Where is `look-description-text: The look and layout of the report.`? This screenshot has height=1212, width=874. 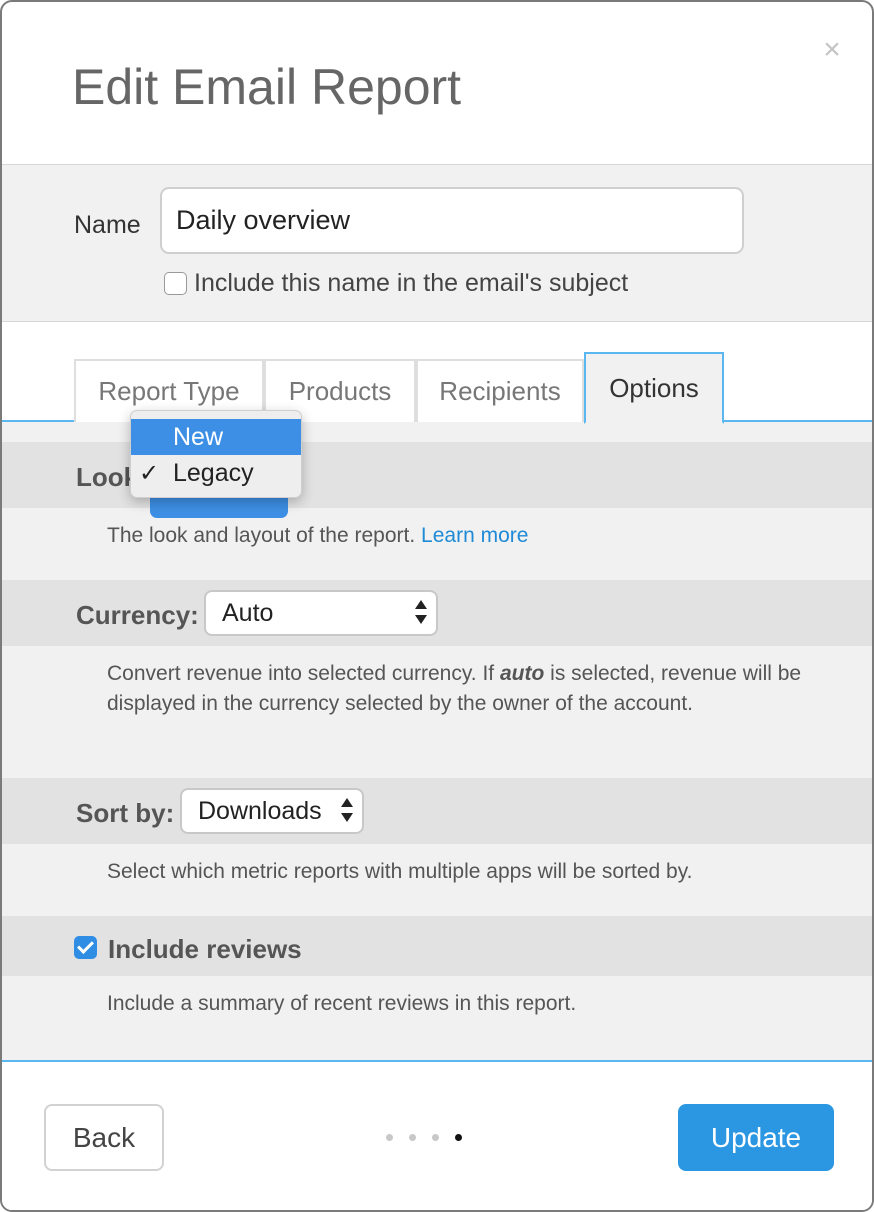 look-description-text: The look and layout of the report. is located at coordinates (261, 535).